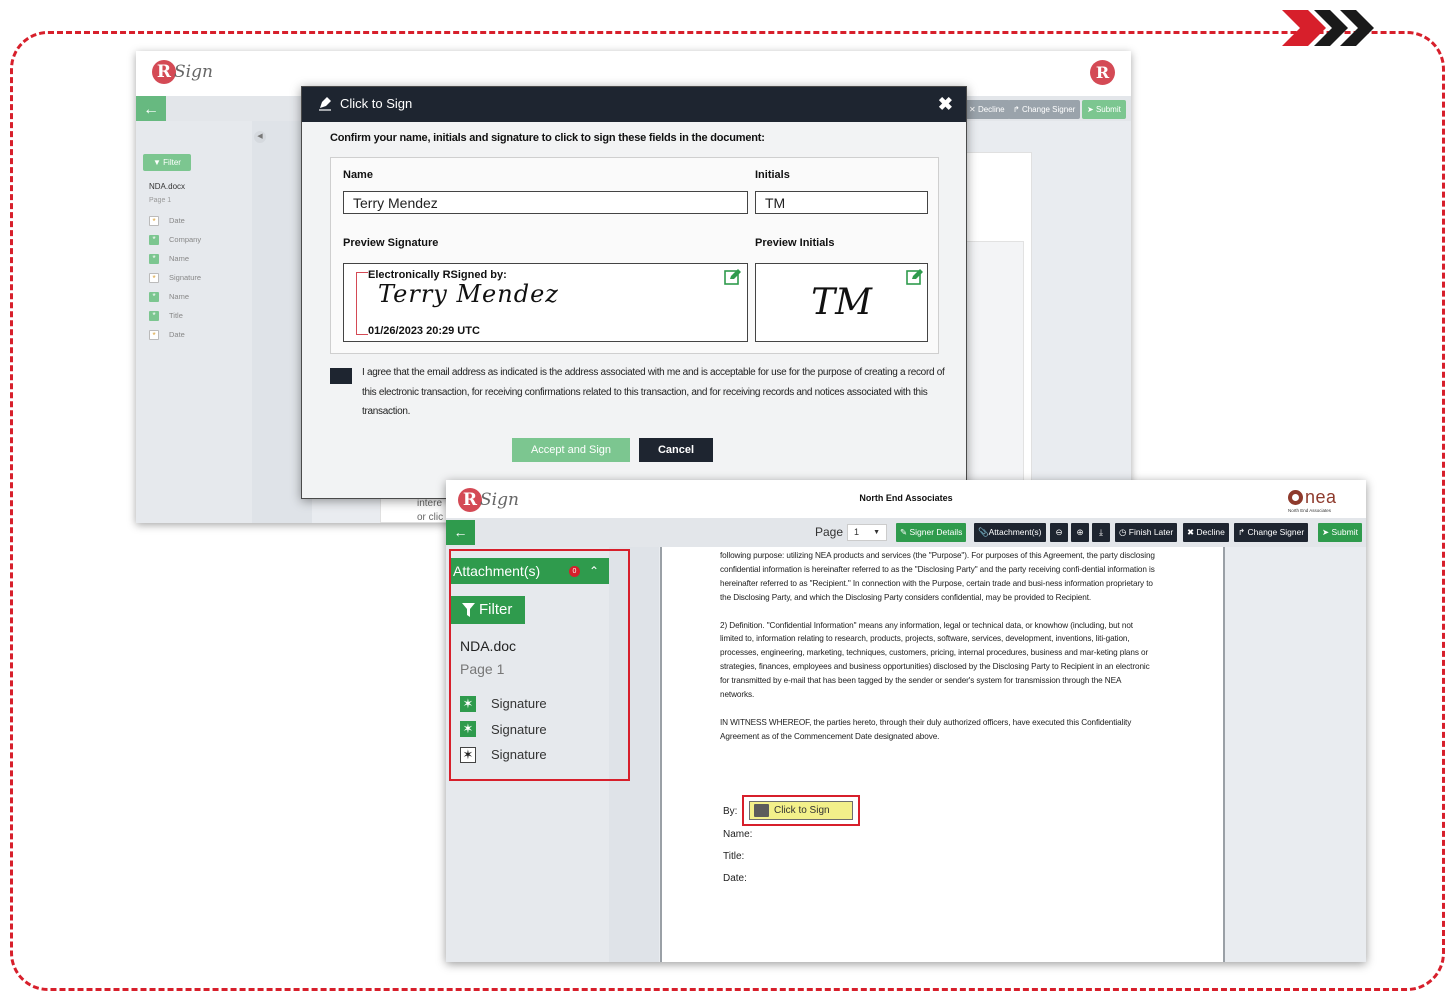 Image resolution: width=1453 pixels, height=993 pixels. What do you see at coordinates (1312, 500) in the screenshot?
I see `nea-logo: nea North End Associates` at bounding box center [1312, 500].